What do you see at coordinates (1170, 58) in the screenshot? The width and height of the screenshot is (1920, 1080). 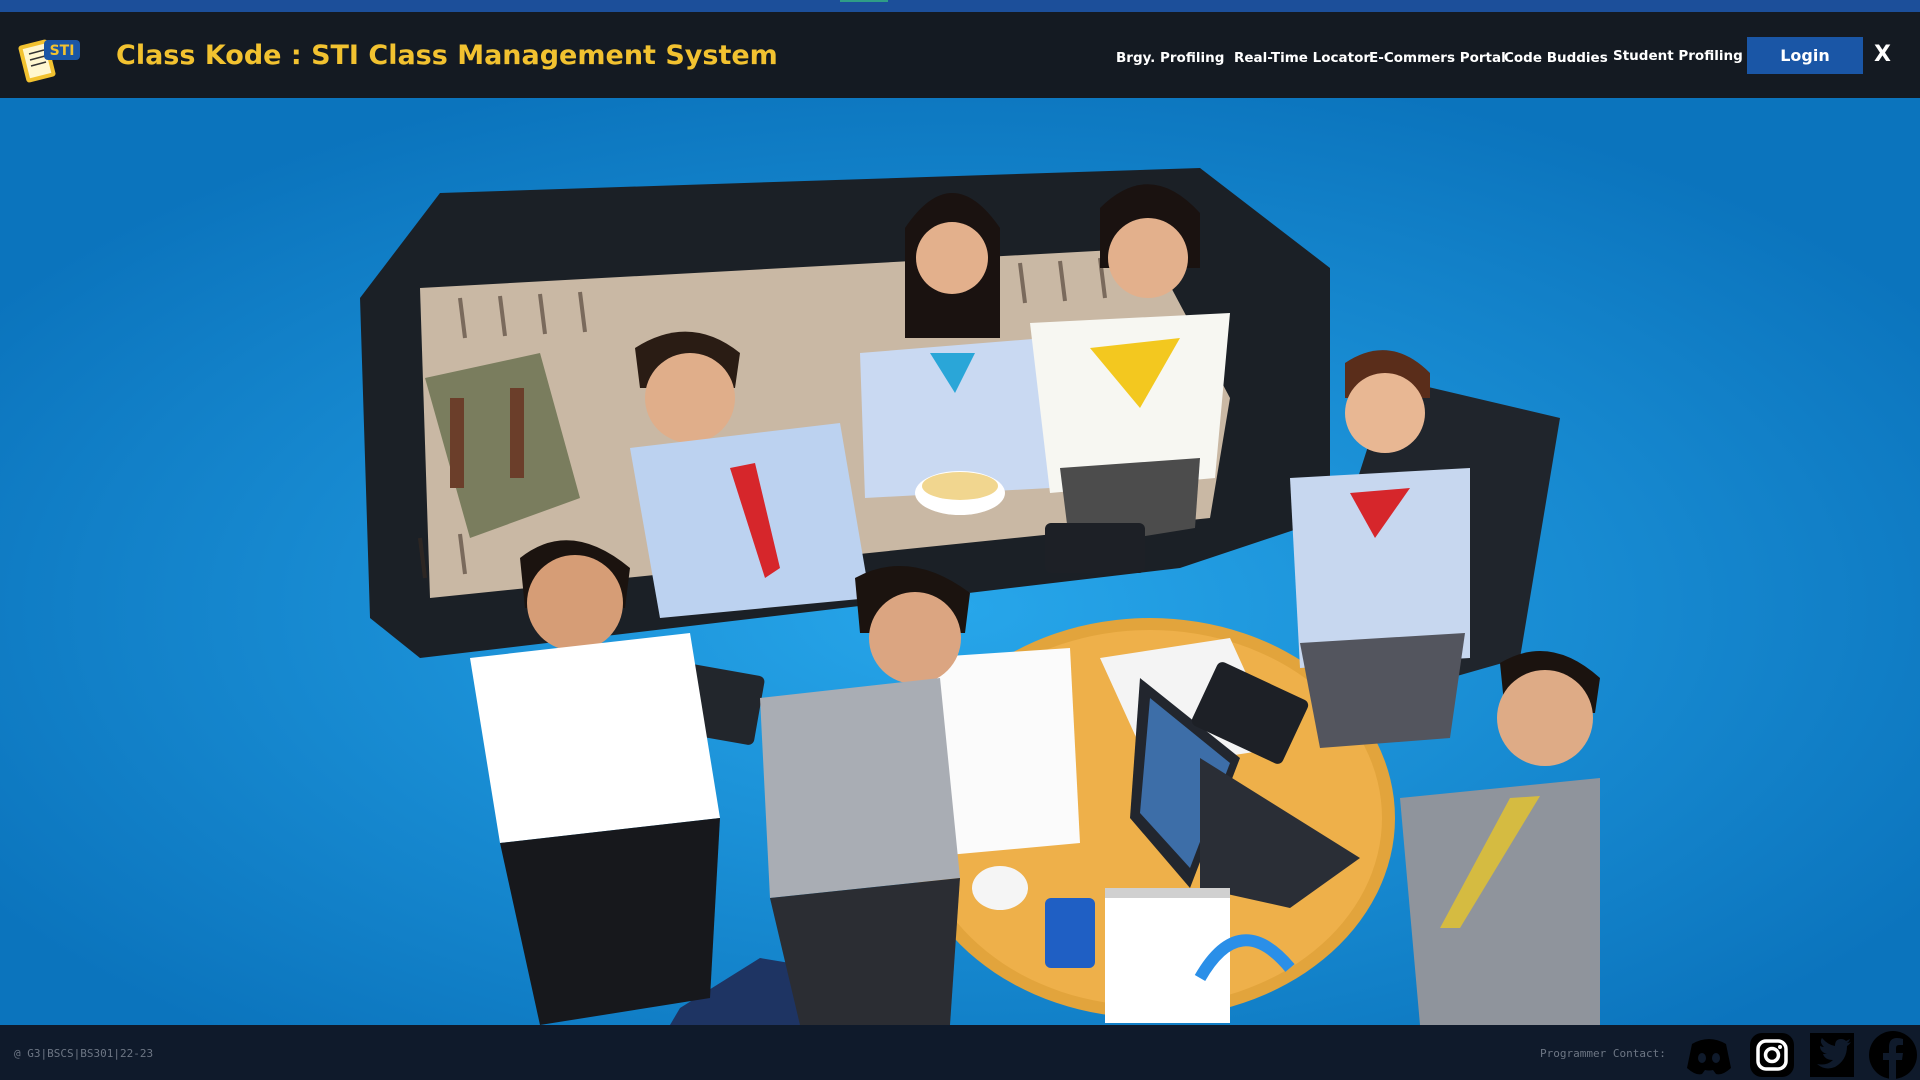 I see `nav-brgy-profiling: Brgy. Profiling` at bounding box center [1170, 58].